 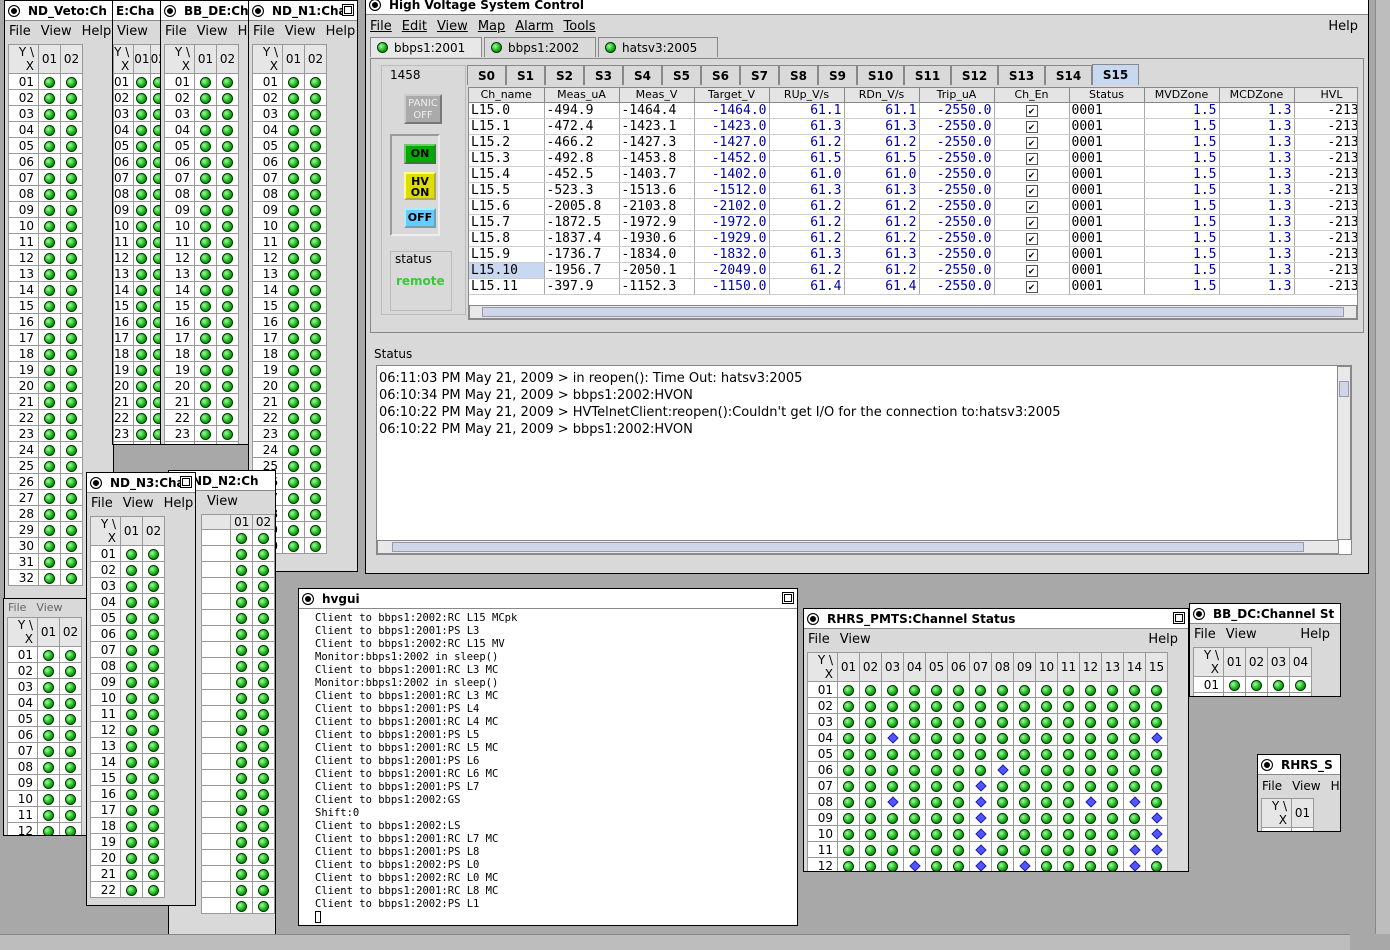 What do you see at coordinates (657, 254) in the screenshot?
I see `table-cell: -1834.0` at bounding box center [657, 254].